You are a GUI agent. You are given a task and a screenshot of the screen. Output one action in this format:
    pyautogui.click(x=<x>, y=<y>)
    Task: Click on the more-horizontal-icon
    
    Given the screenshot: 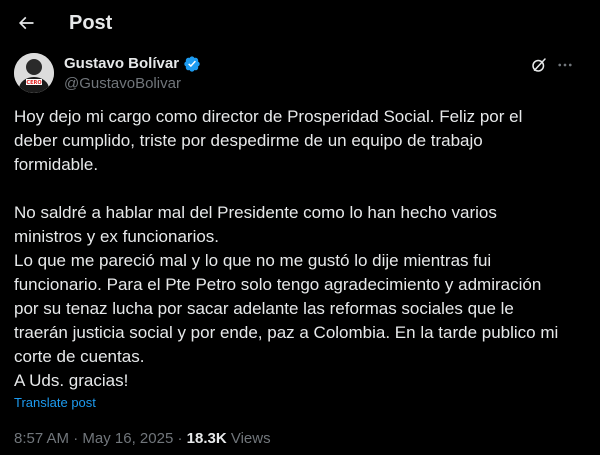 What is the action you would take?
    pyautogui.click(x=565, y=65)
    